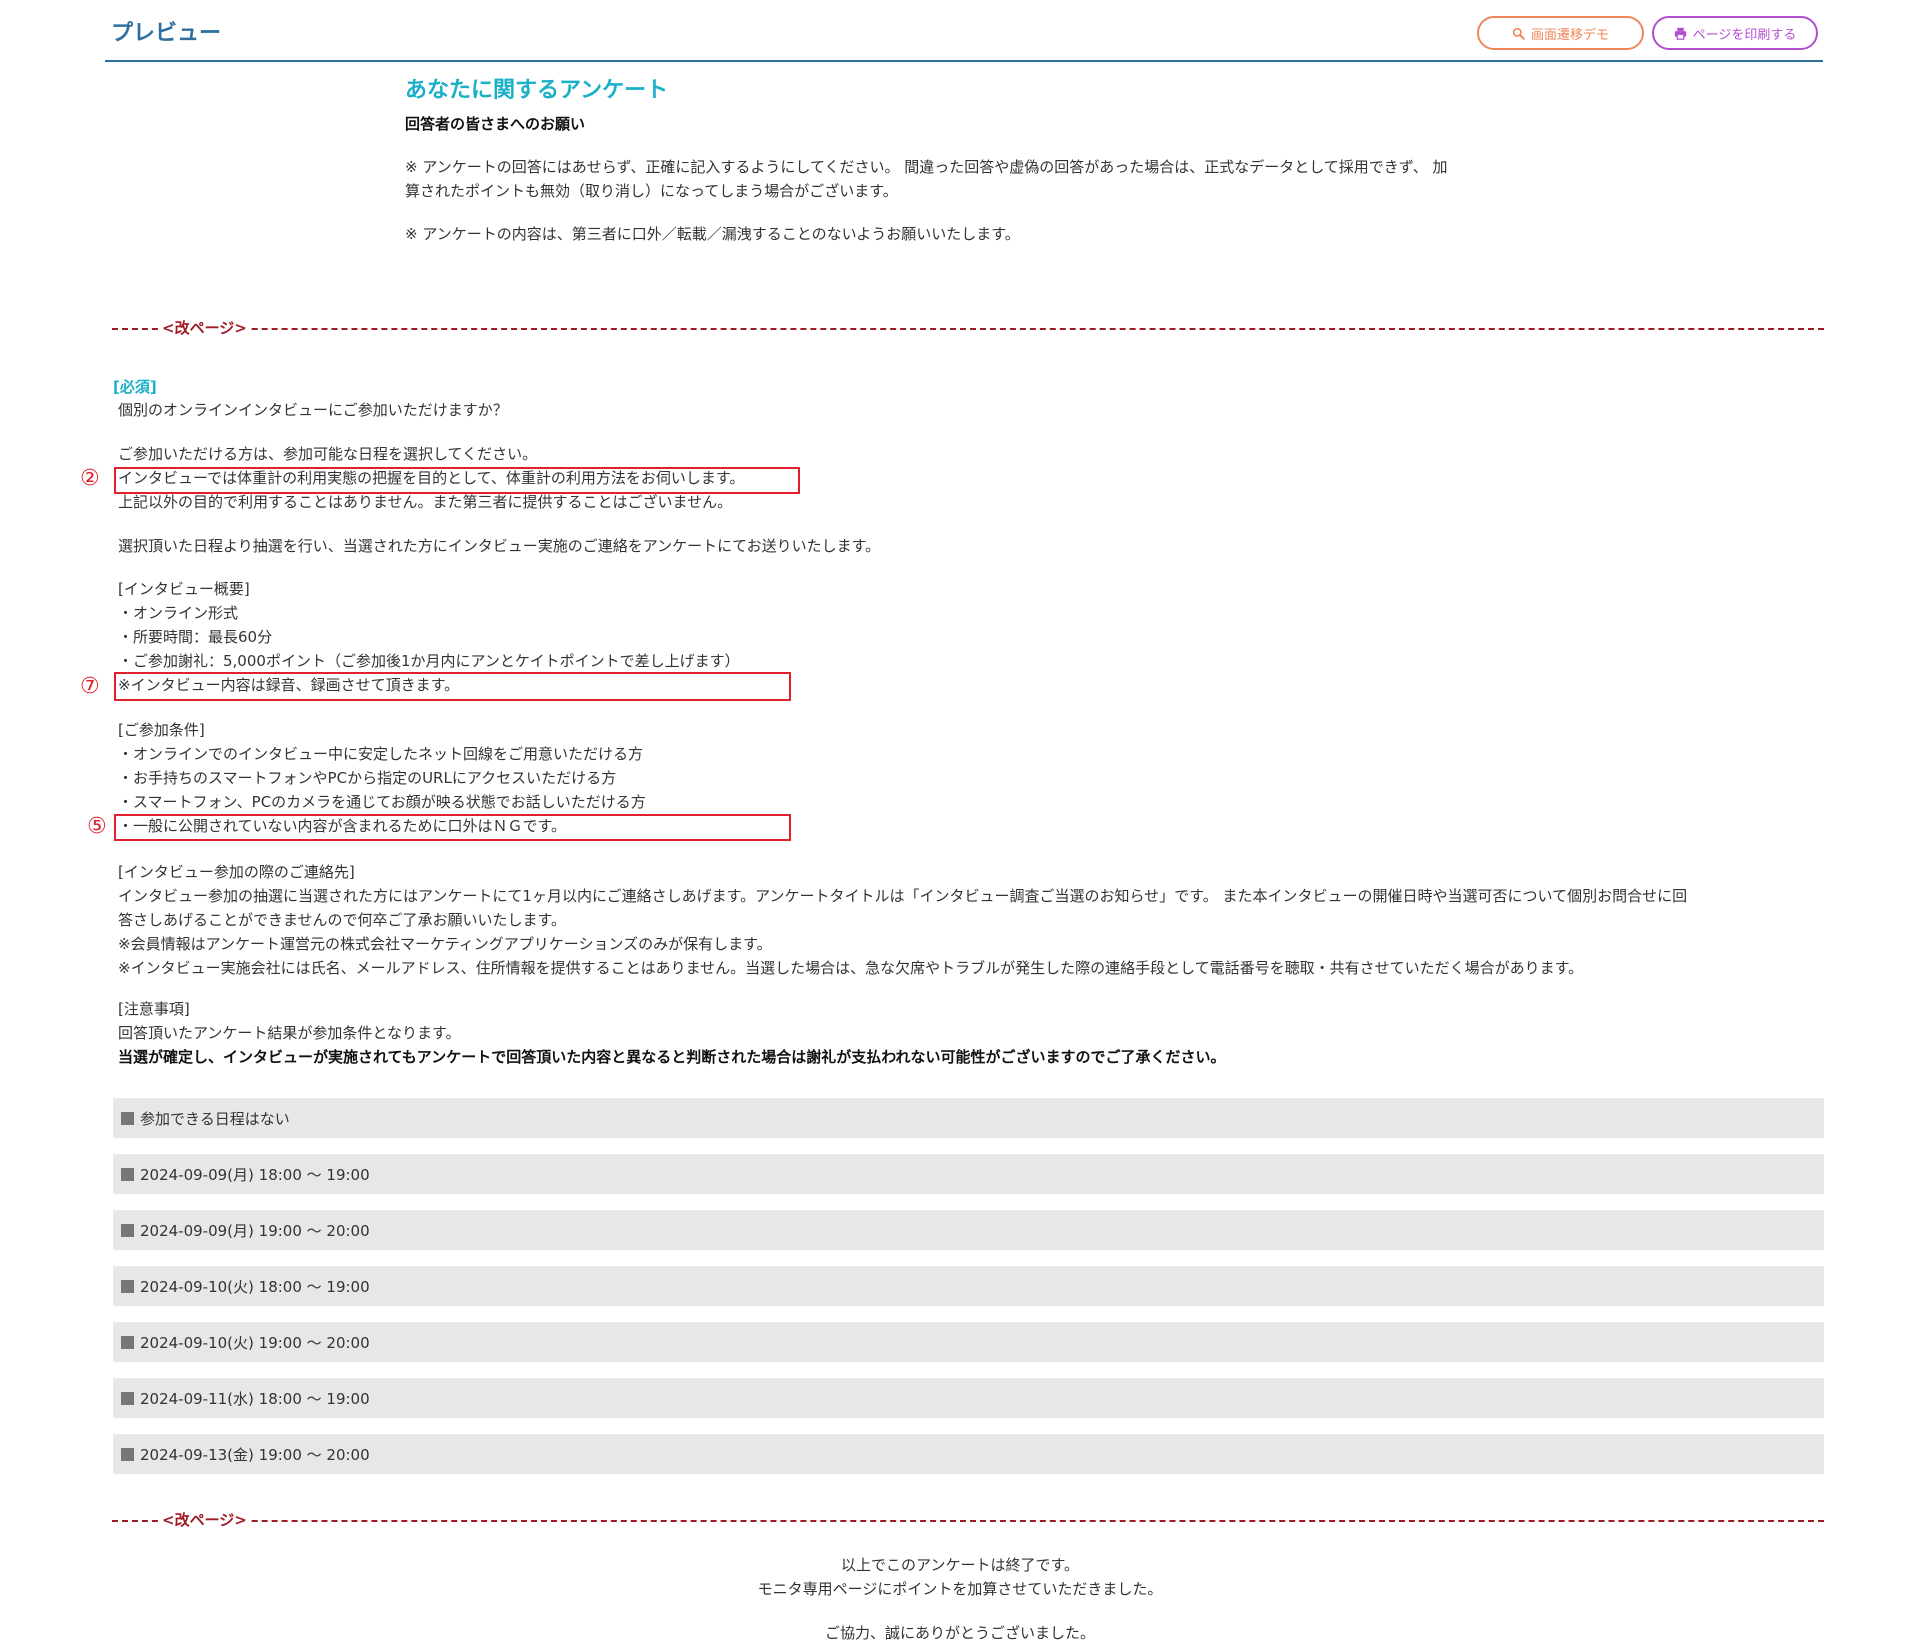  Describe the element at coordinates (255, 1454) in the screenshot. I see `option-label: 2024-09-13(金) 19:00 〜 20:00` at that location.